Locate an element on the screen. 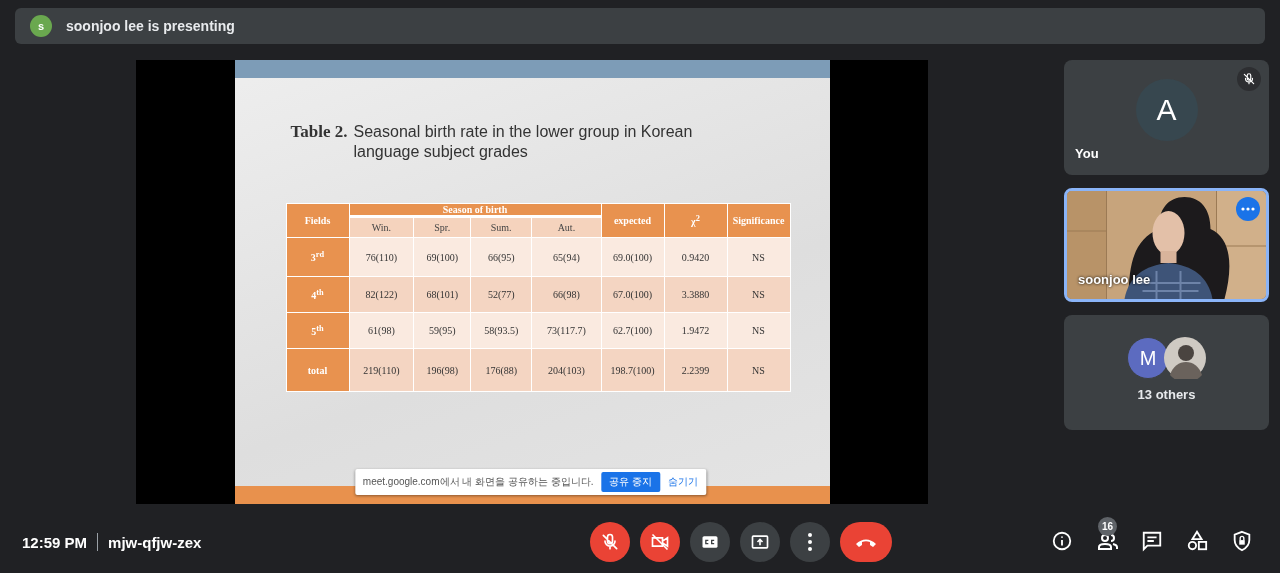 Image resolution: width=1280 pixels, height=573 pixels. table-cell: 82(122) is located at coordinates (381, 294).